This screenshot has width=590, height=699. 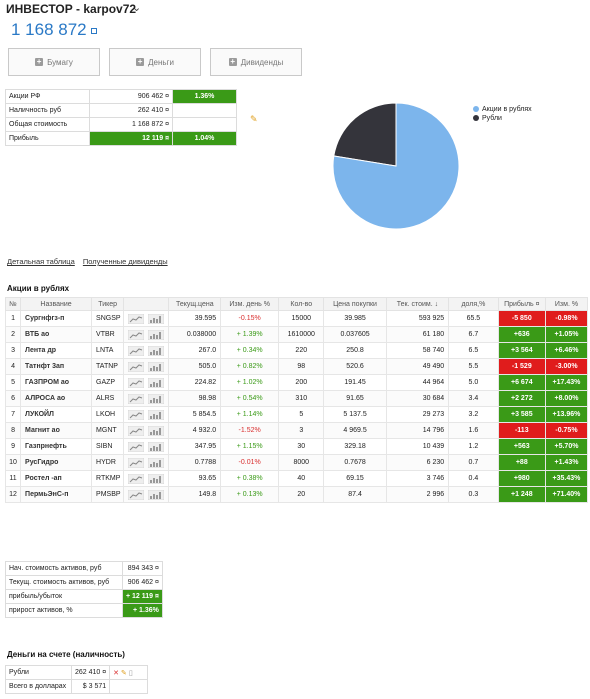 I want to click on summary-pct: 1.04%, so click(x=204, y=138).